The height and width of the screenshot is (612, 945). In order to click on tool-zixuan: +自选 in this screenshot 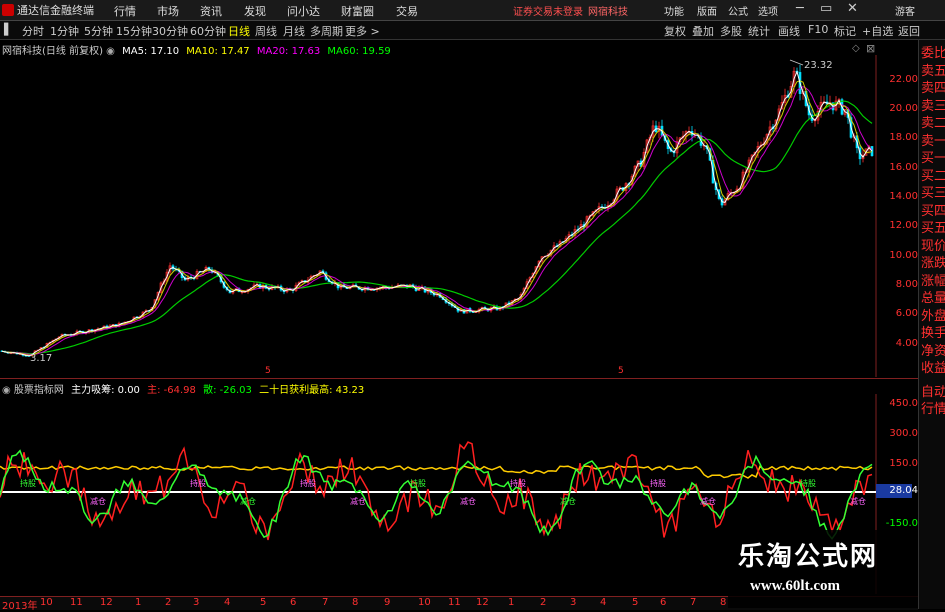, I will do `click(877, 31)`.